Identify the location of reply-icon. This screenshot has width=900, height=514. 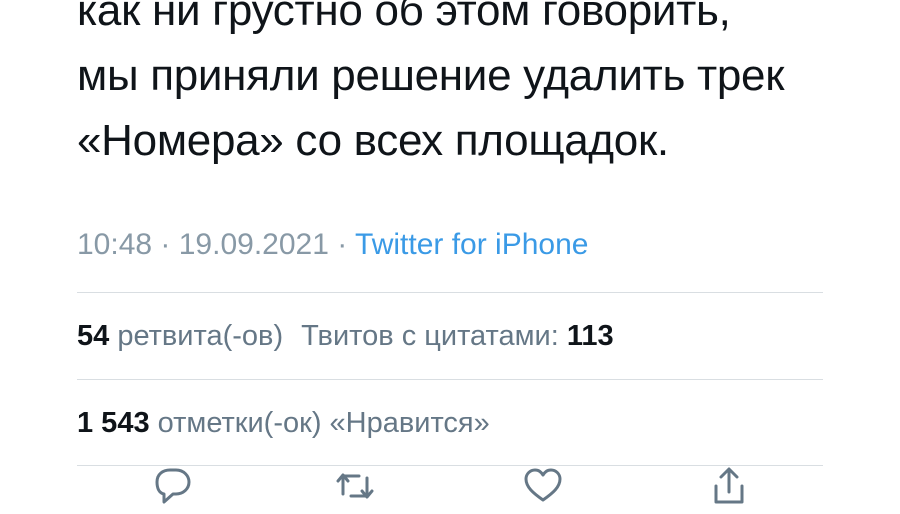
(173, 486).